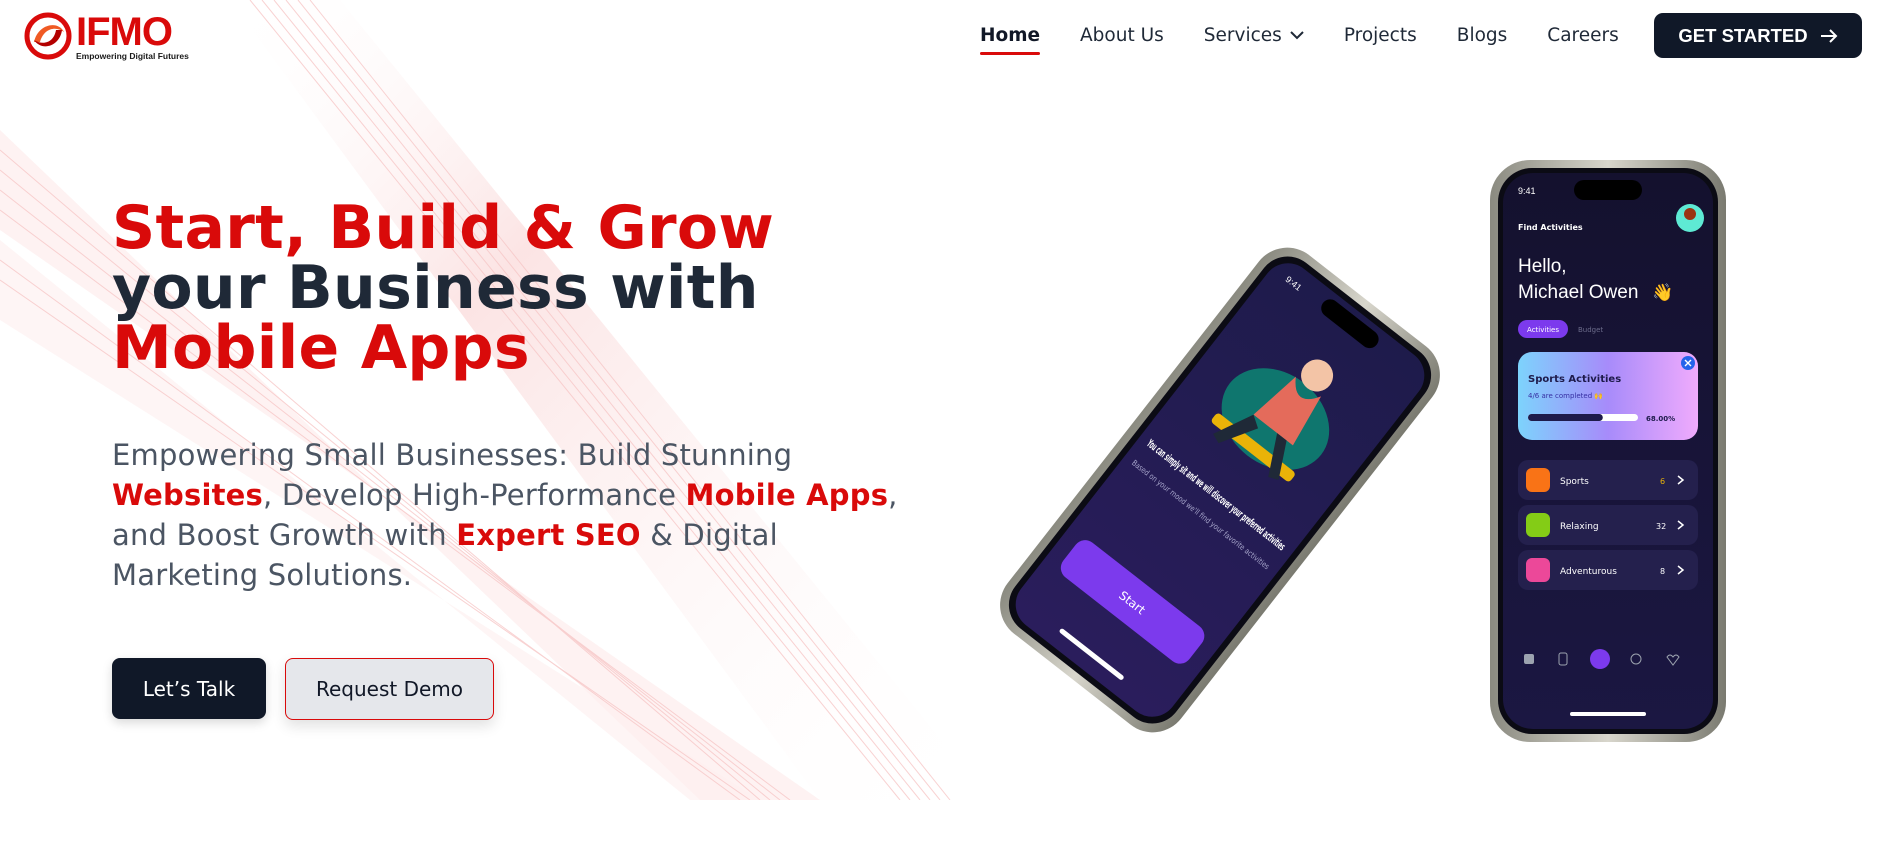  What do you see at coordinates (1380, 35) in the screenshot?
I see `nav-projects: Projects` at bounding box center [1380, 35].